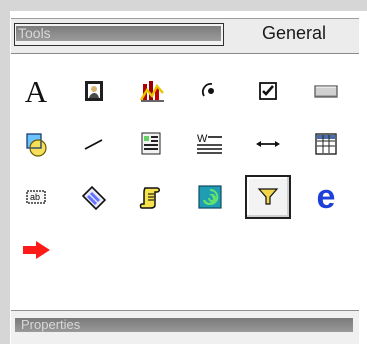  I want to click on grid-tool-icon, so click(326, 144).